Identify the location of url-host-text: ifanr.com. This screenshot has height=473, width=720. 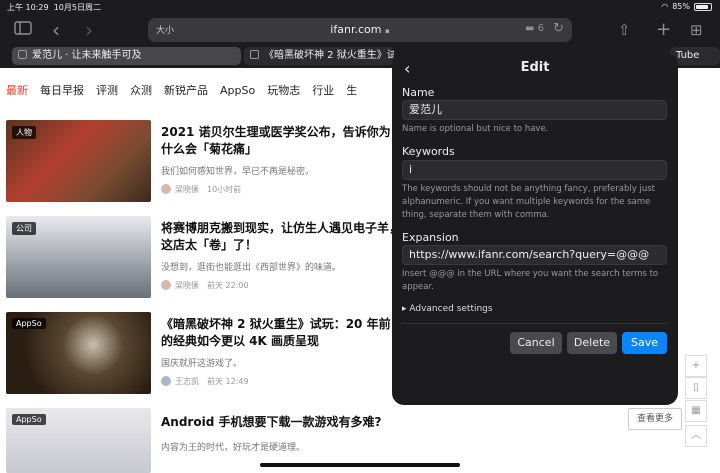
(356, 29).